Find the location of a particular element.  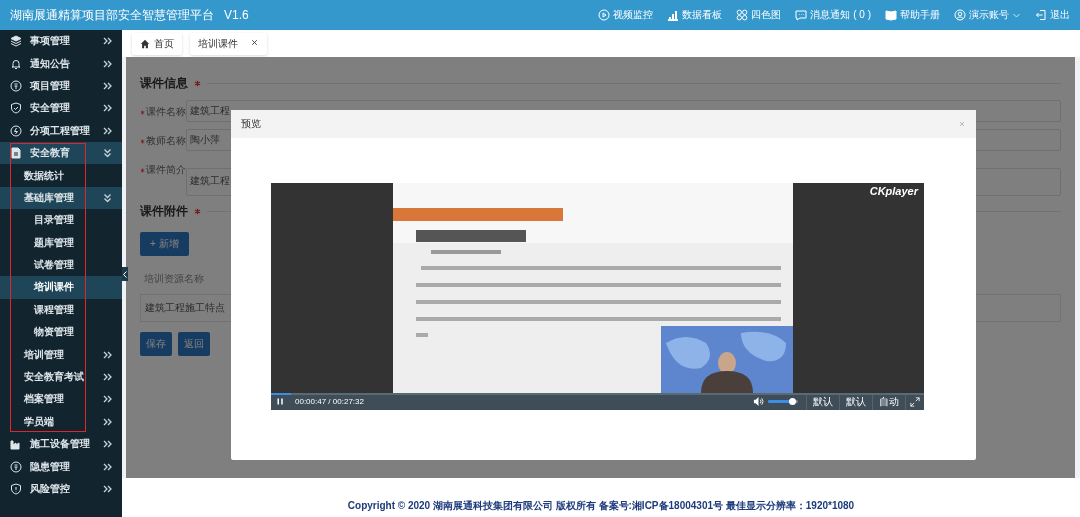

time-display: 00:00:47 / 00:27:32 is located at coordinates (330, 401).